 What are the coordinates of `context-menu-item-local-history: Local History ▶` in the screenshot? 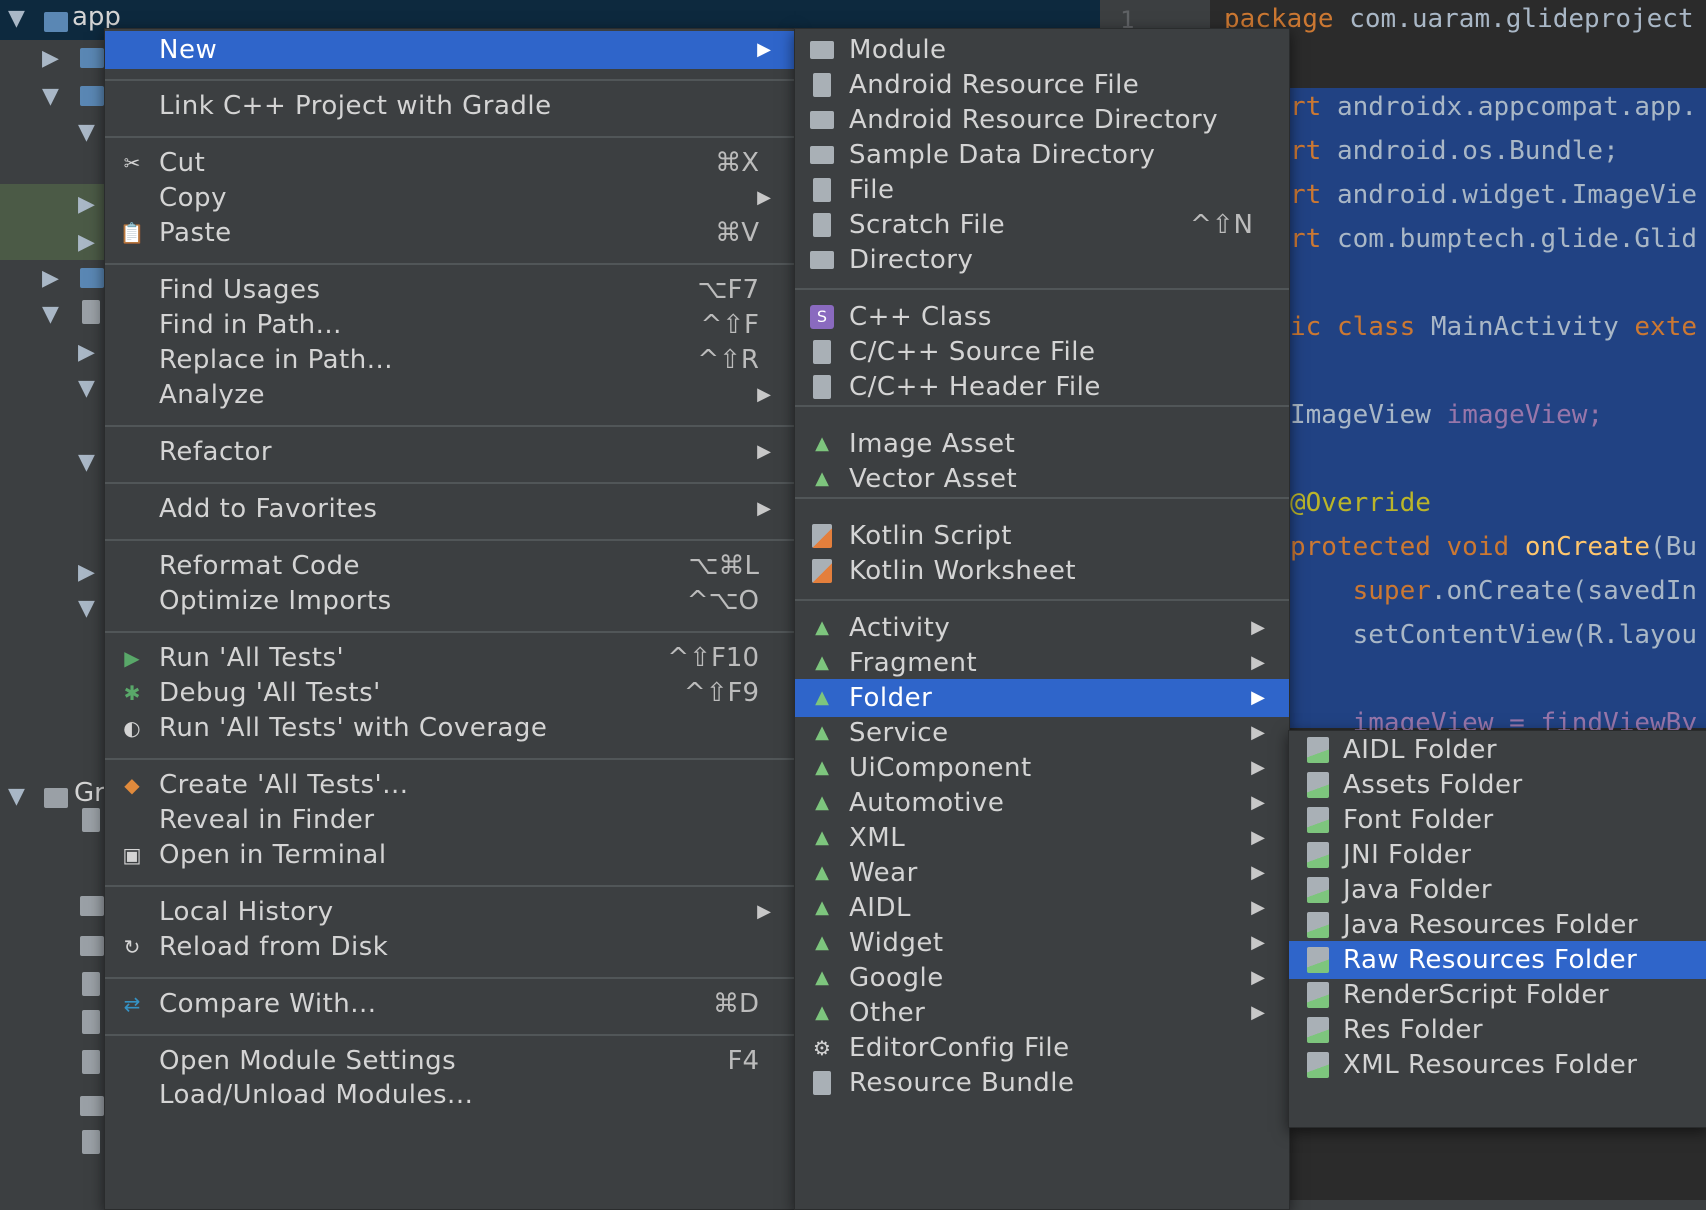 It's located at (450, 912).